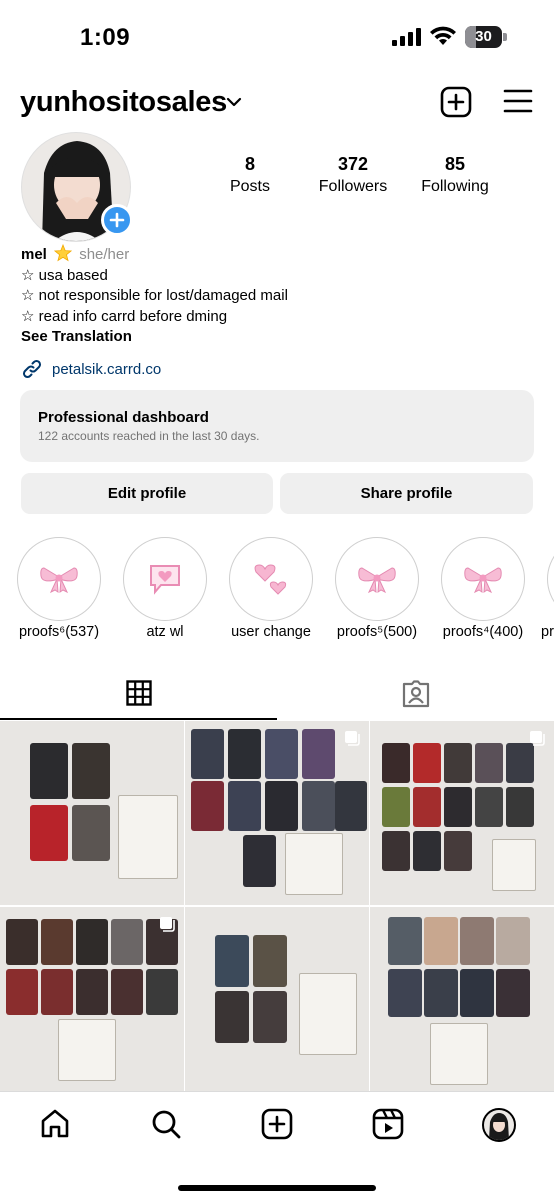 The width and height of the screenshot is (554, 1200). I want to click on posts-count-label: Posts, so click(249, 186).